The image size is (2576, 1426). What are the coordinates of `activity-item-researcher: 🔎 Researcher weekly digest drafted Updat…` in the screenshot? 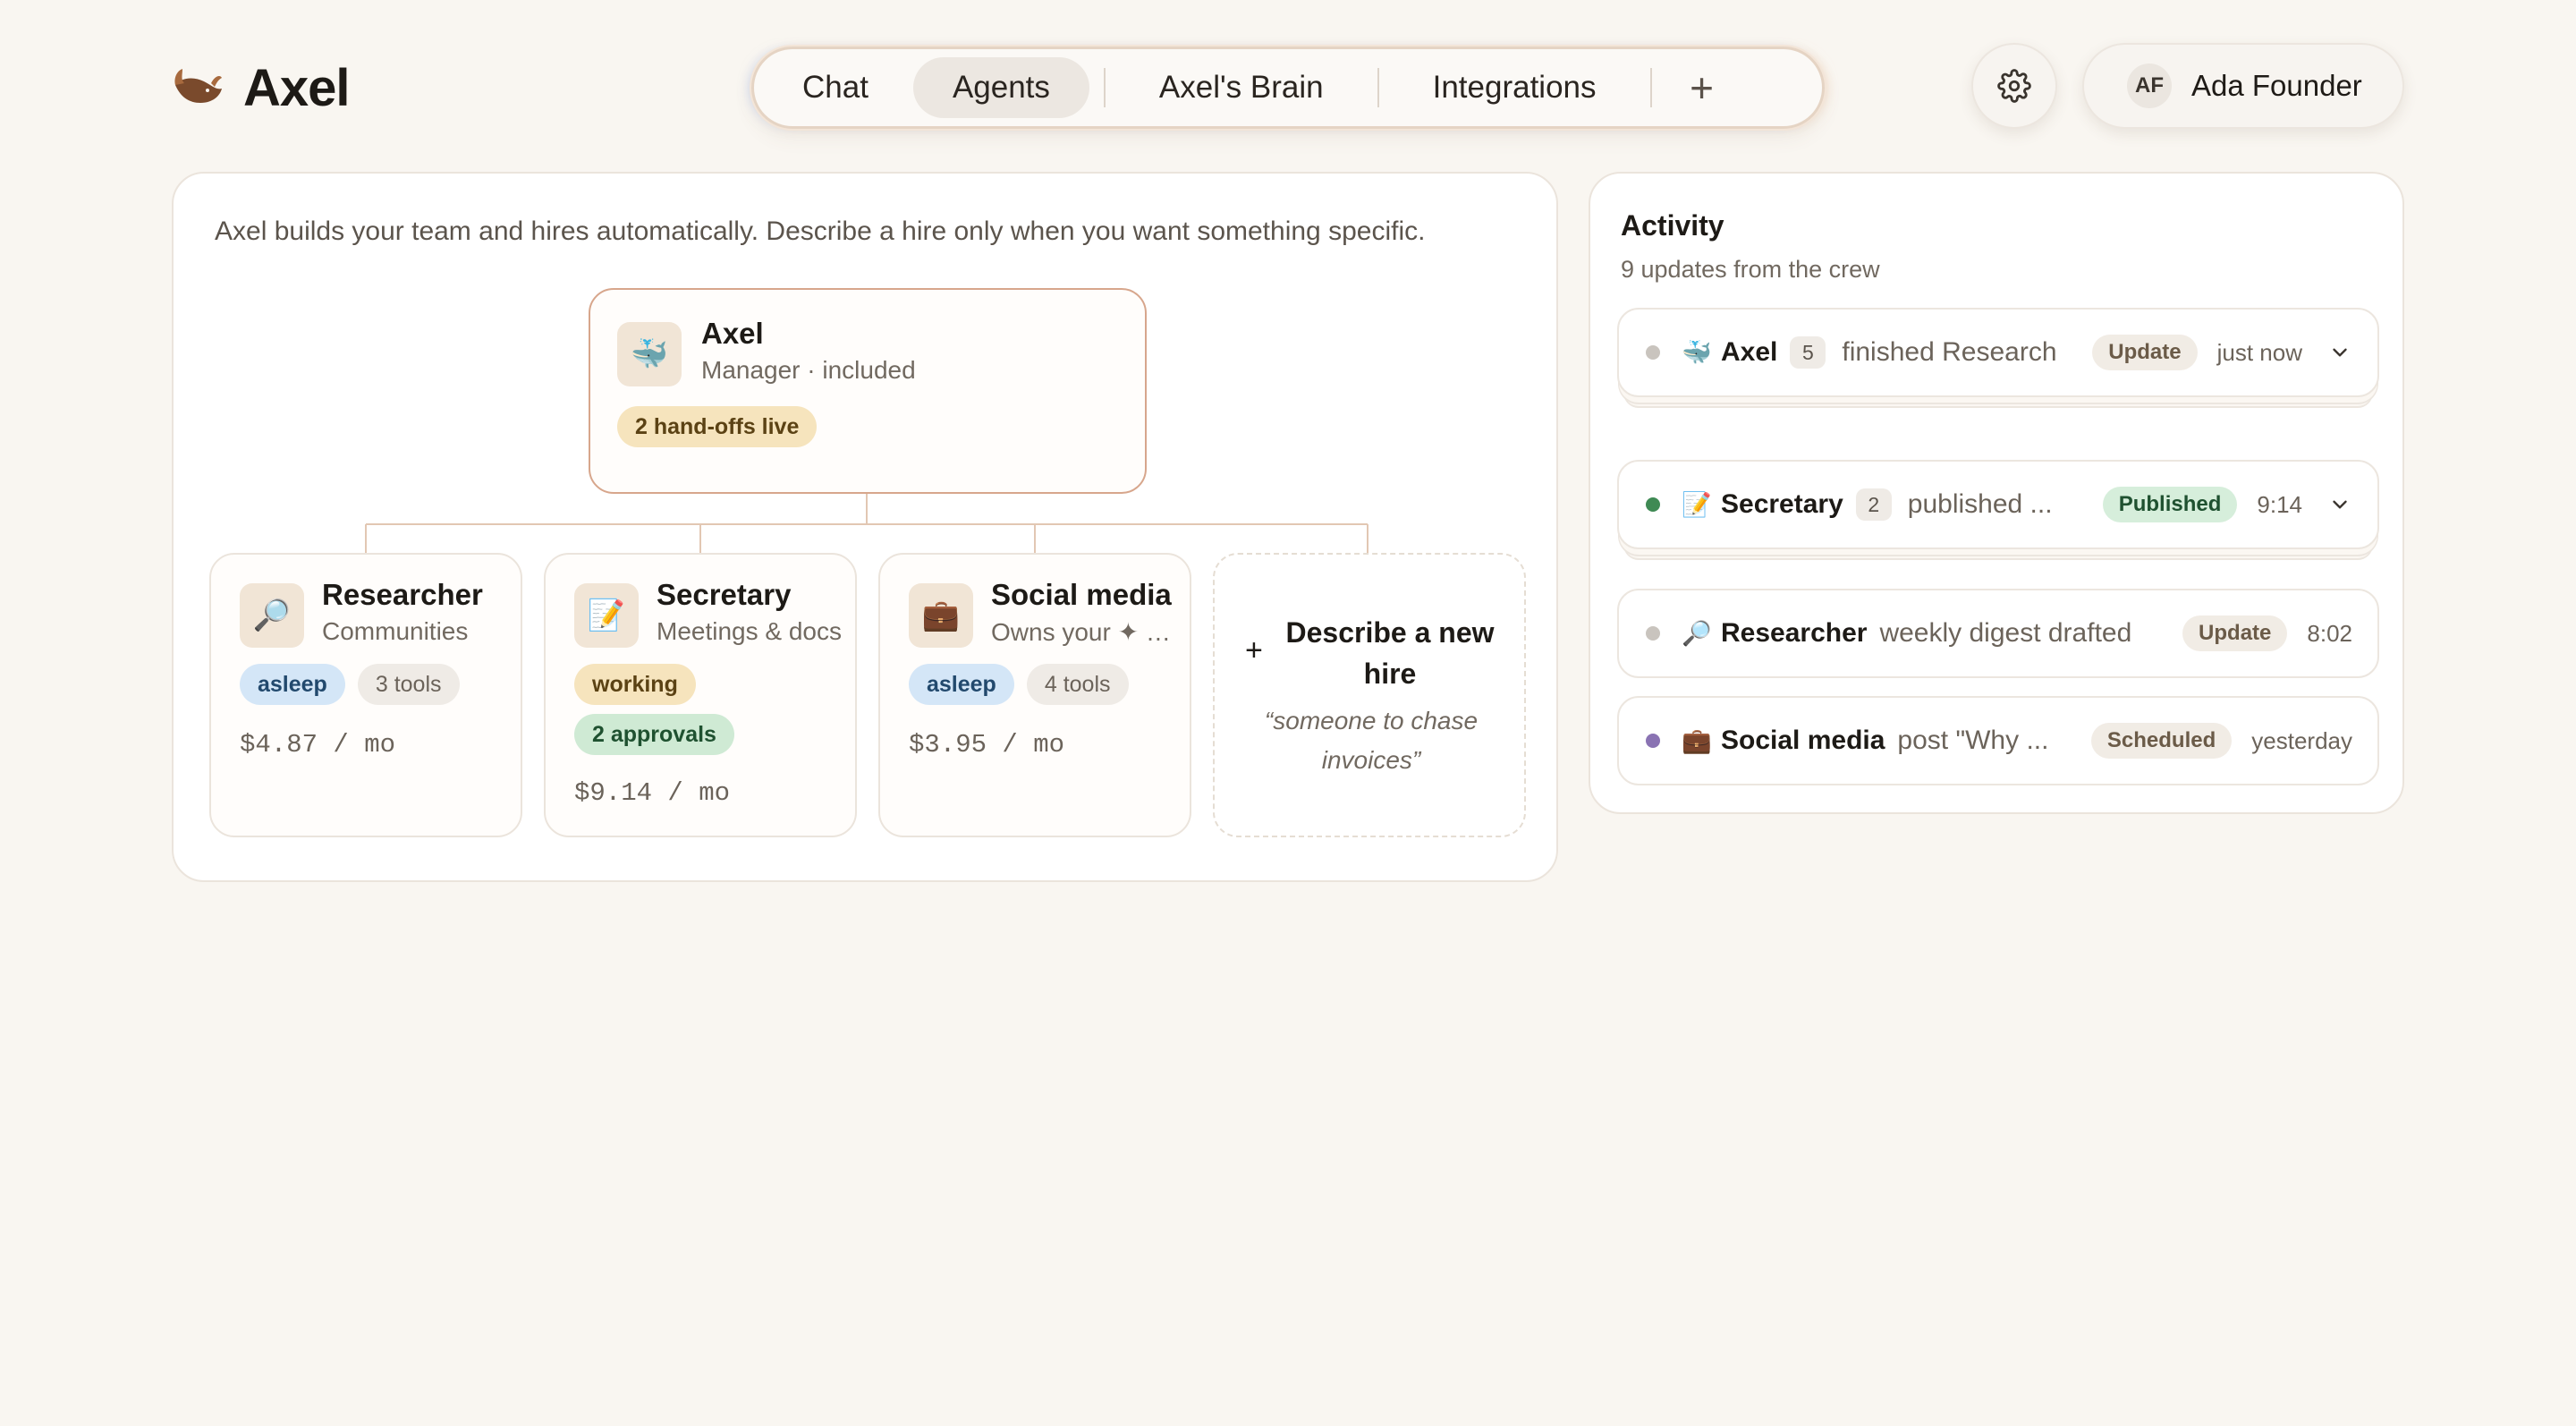 It's located at (1998, 633).